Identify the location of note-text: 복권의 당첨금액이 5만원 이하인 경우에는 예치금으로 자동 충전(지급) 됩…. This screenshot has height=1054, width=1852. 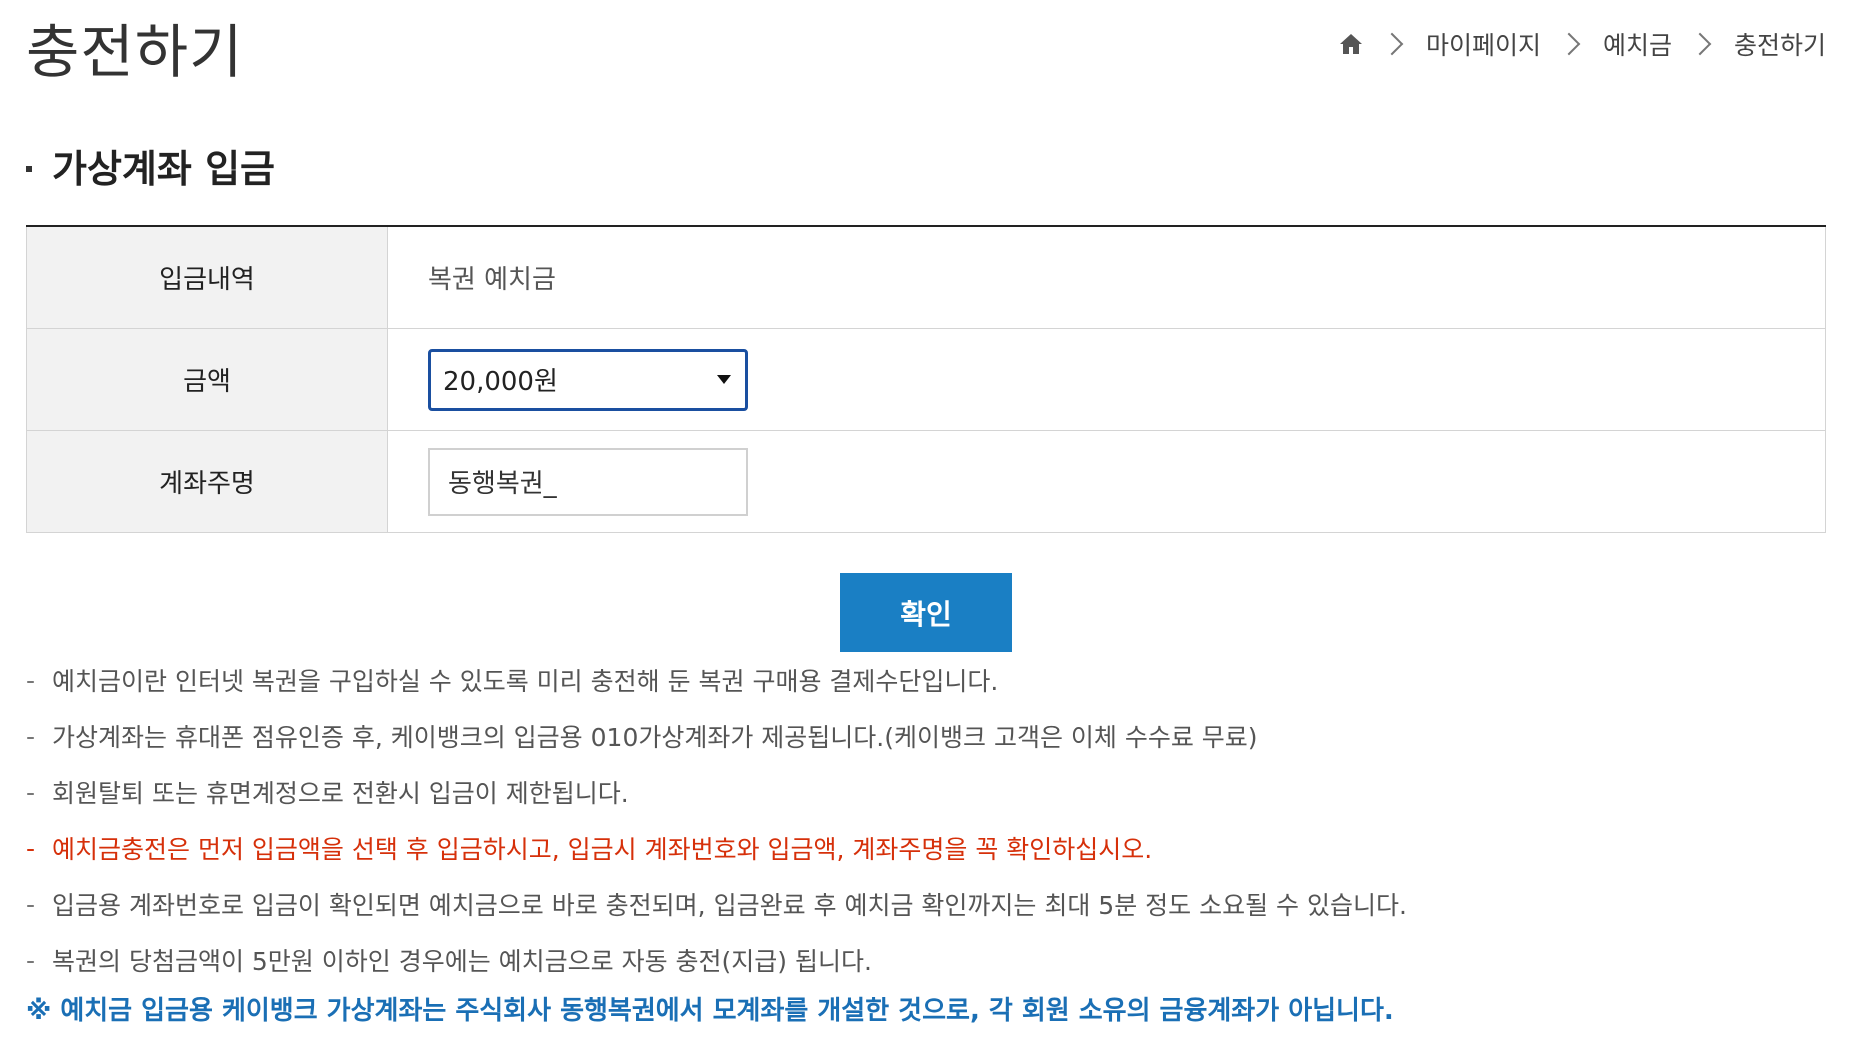
(462, 961).